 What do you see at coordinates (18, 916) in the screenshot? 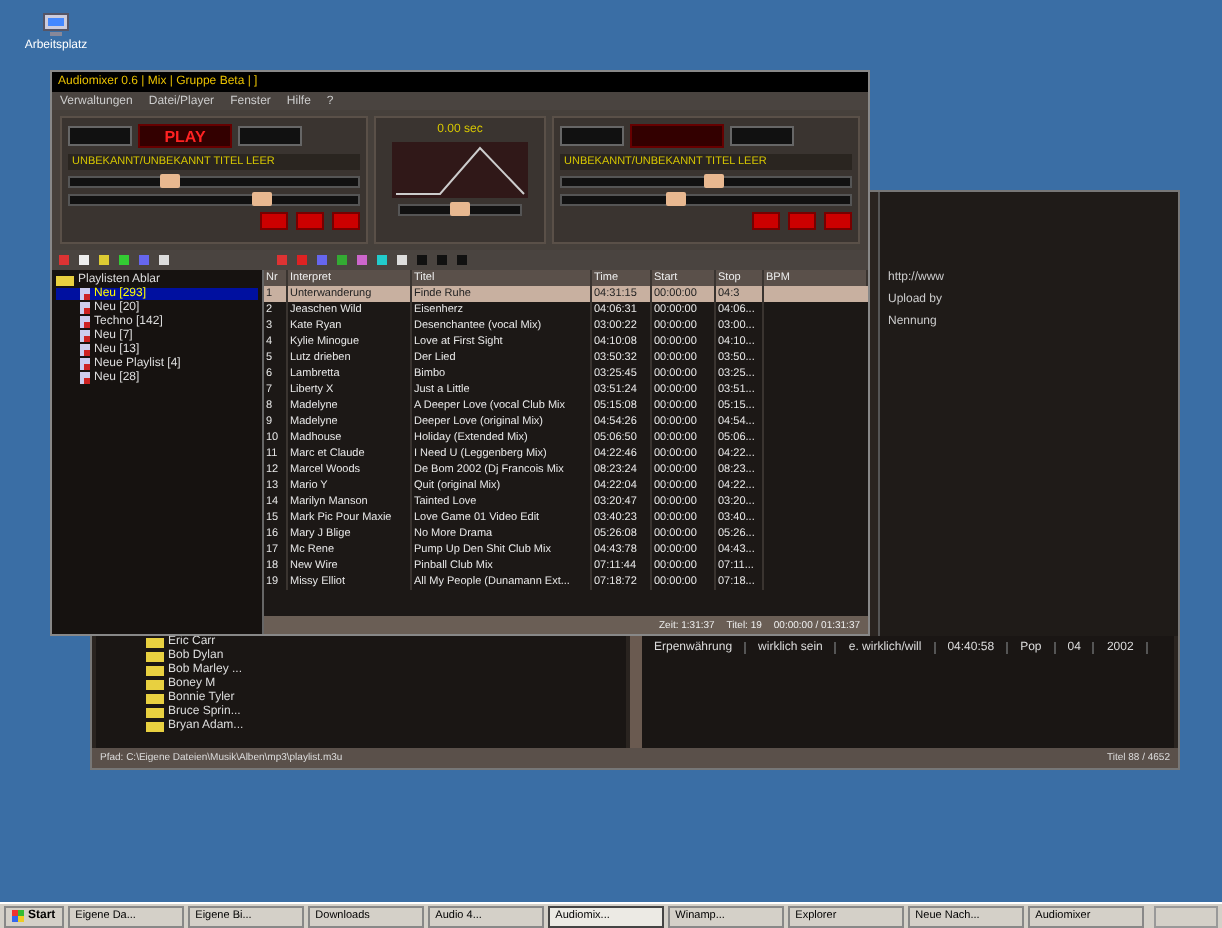
I see `windows-icon` at bounding box center [18, 916].